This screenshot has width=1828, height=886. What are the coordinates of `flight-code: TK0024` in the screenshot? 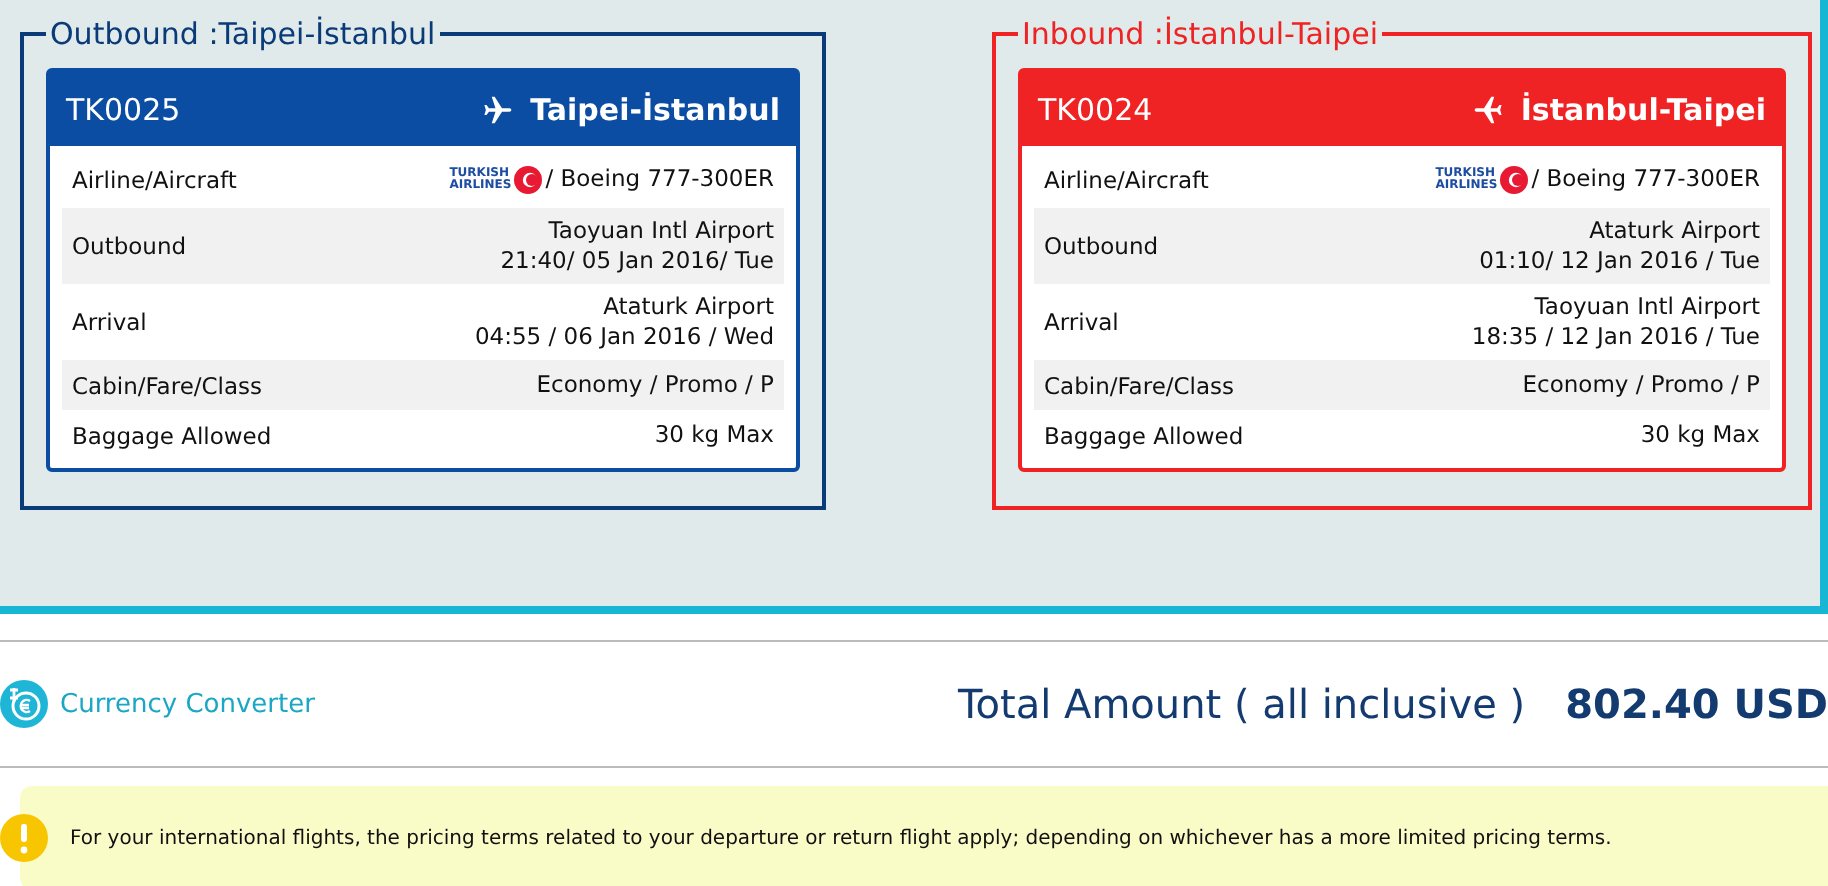 It's located at (1095, 109).